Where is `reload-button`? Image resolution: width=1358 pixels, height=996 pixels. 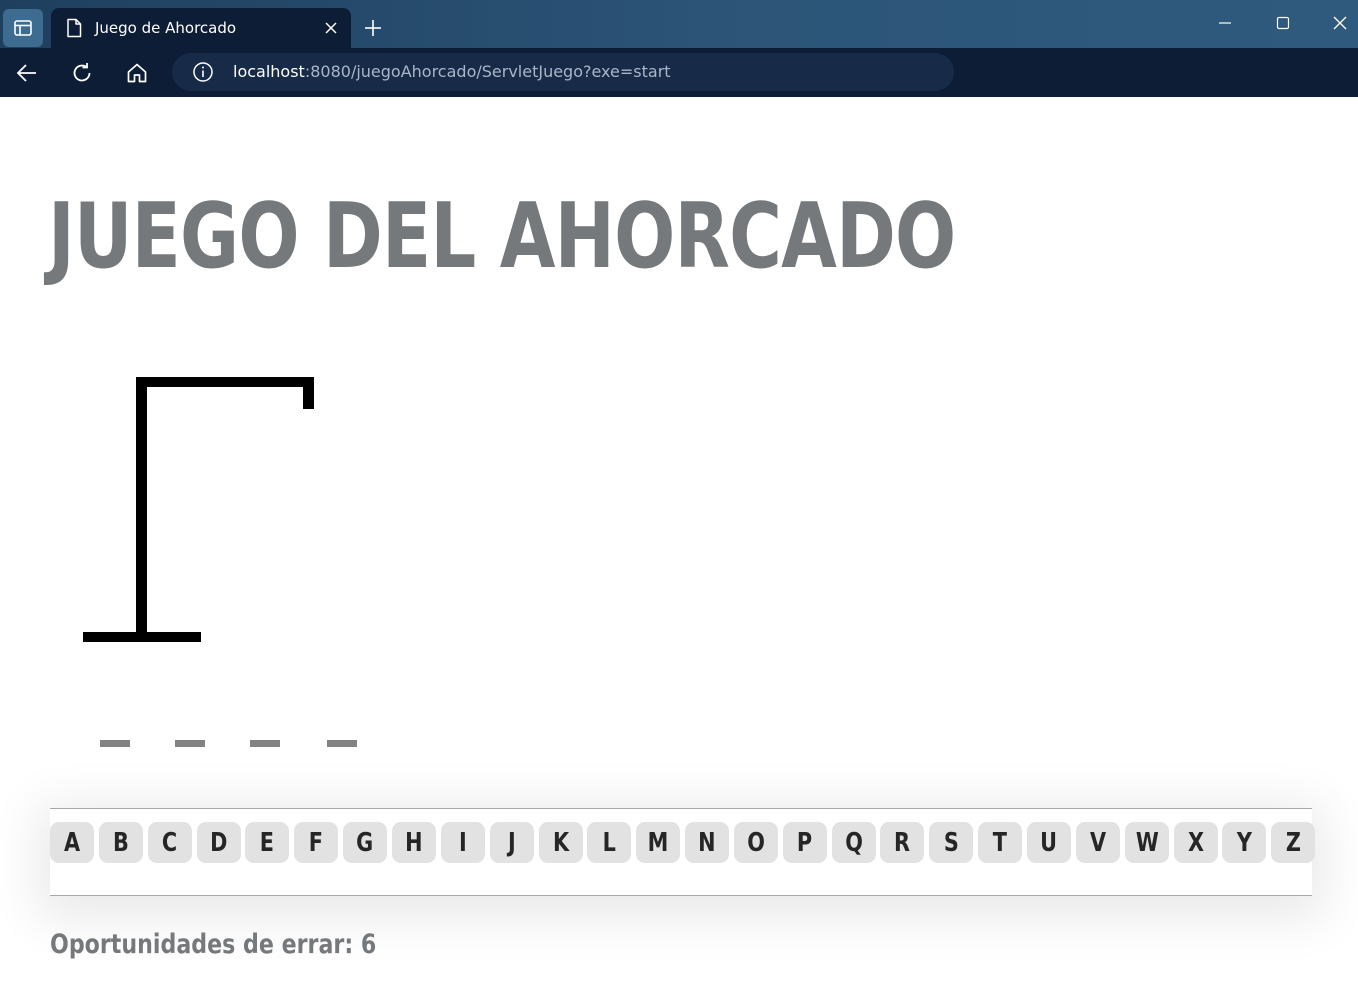
reload-button is located at coordinates (82, 73).